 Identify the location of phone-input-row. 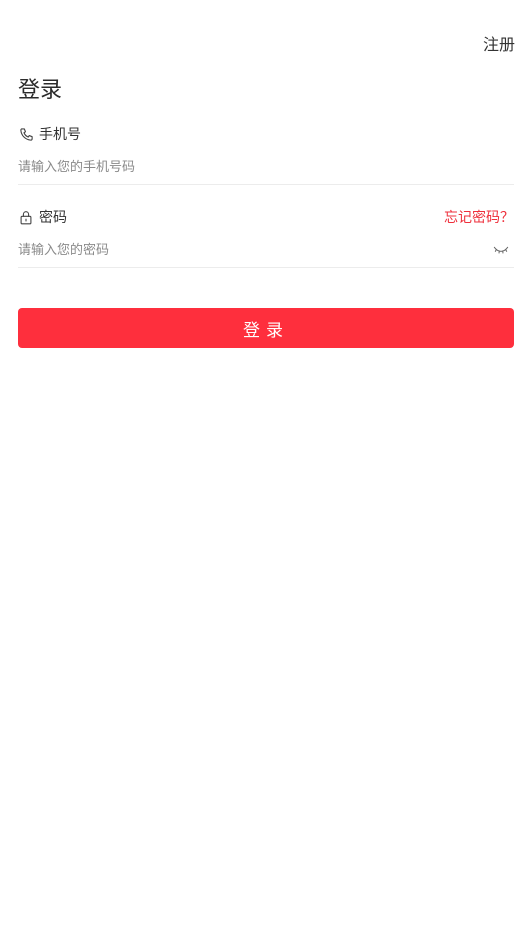
(266, 167).